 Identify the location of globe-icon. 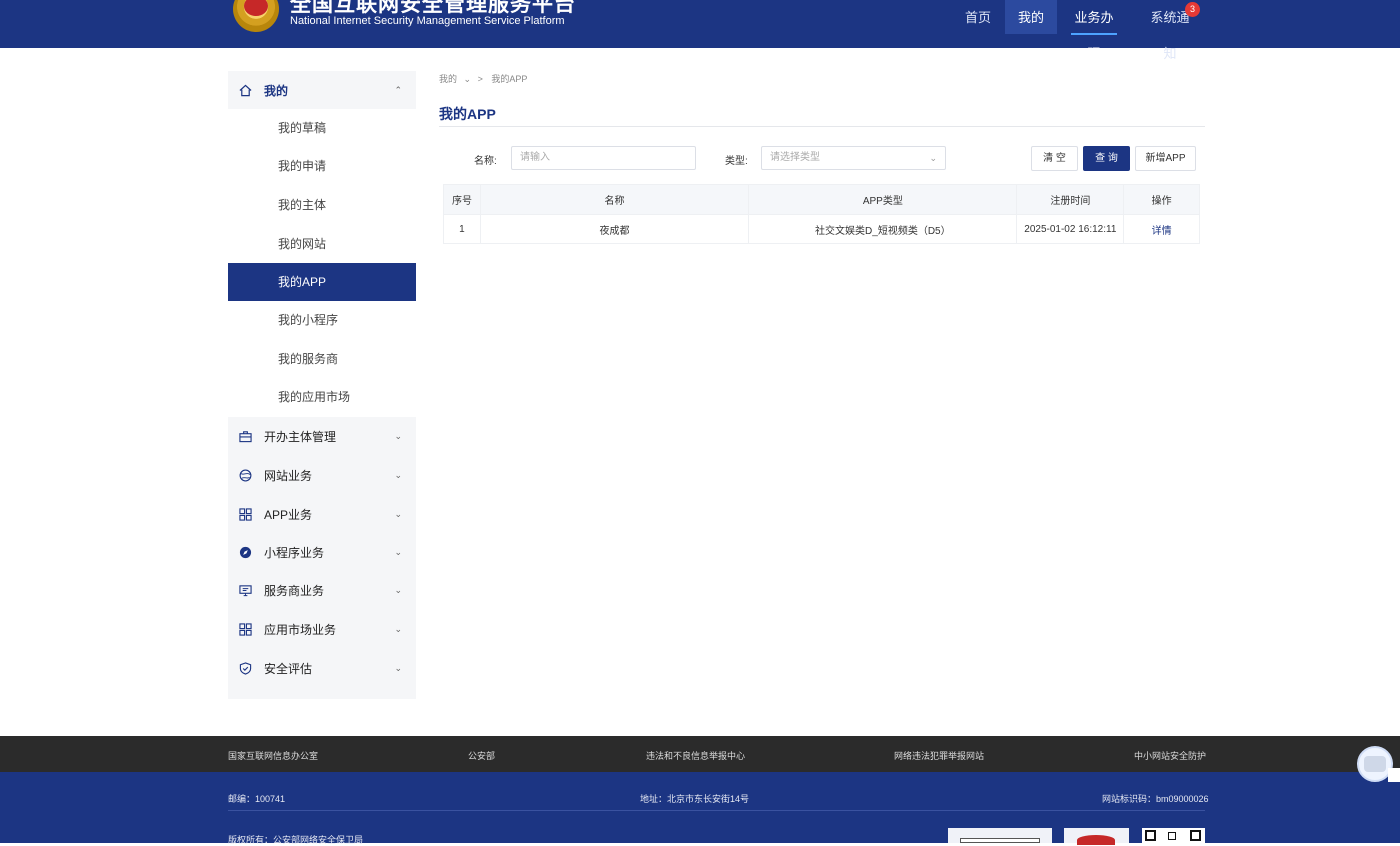
(245, 475).